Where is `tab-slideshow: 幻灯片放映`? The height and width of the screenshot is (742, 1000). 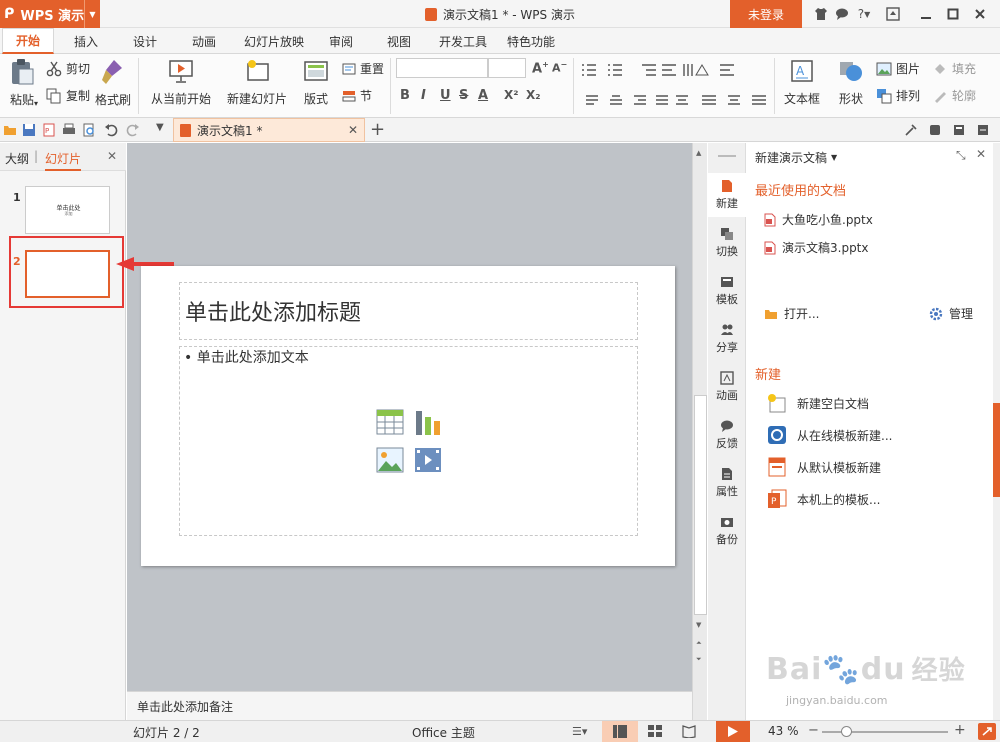
tab-slideshow: 幻灯片放映 is located at coordinates (274, 41).